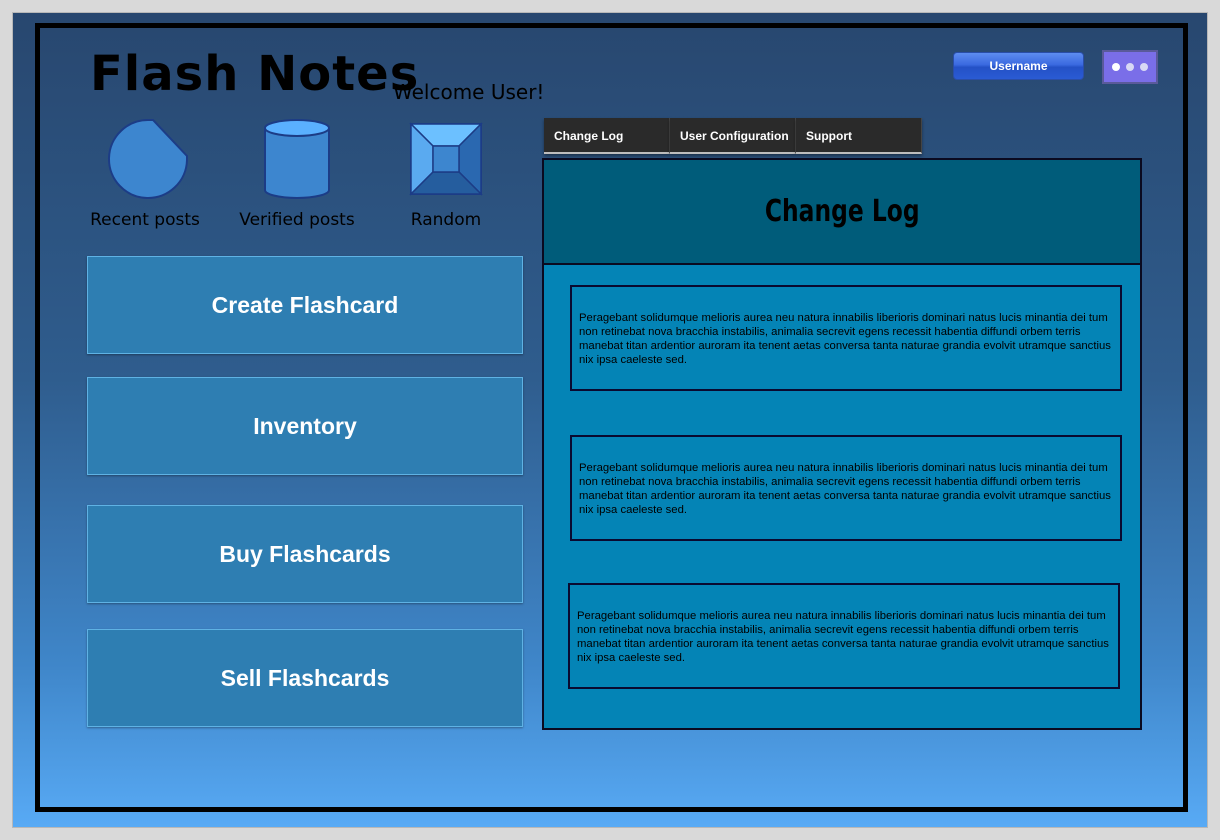  Describe the element at coordinates (145, 220) in the screenshot. I see `nav-icon-label: Recent posts` at that location.